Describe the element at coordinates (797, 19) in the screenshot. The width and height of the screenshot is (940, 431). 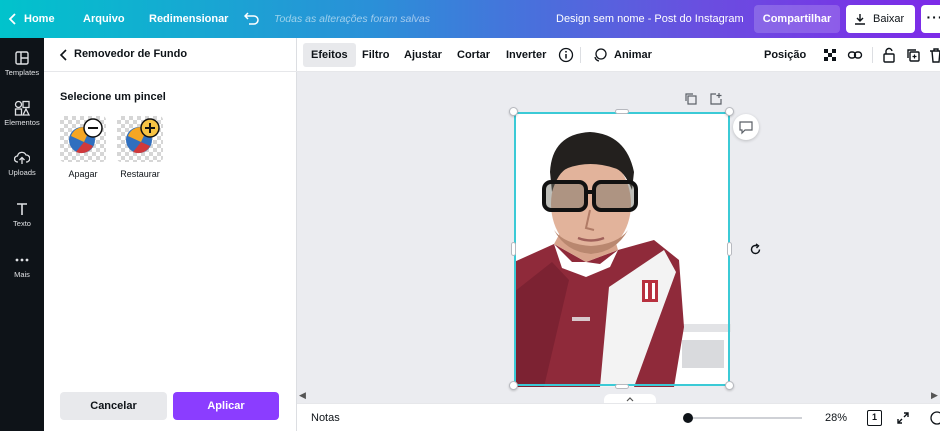
I see `share-button: Compartilhar` at that location.